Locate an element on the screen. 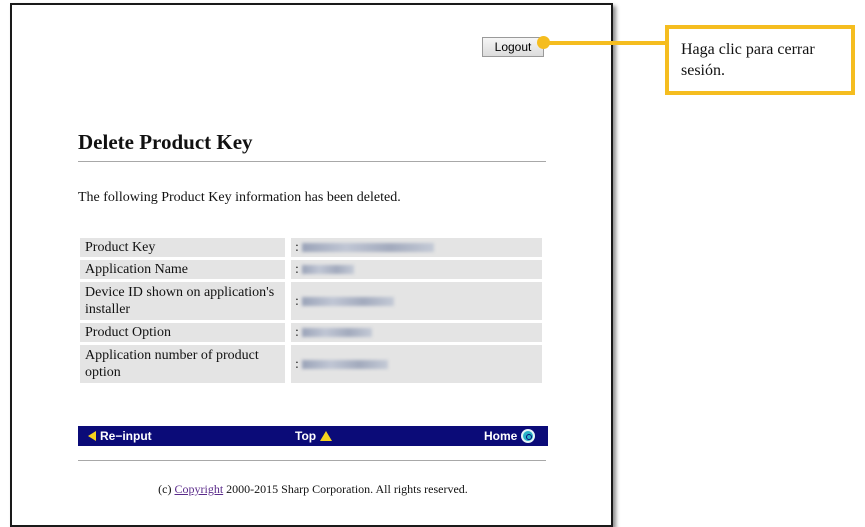 Image resolution: width=865 pixels, height=527 pixels. application-number-value: : is located at coordinates (416, 364).